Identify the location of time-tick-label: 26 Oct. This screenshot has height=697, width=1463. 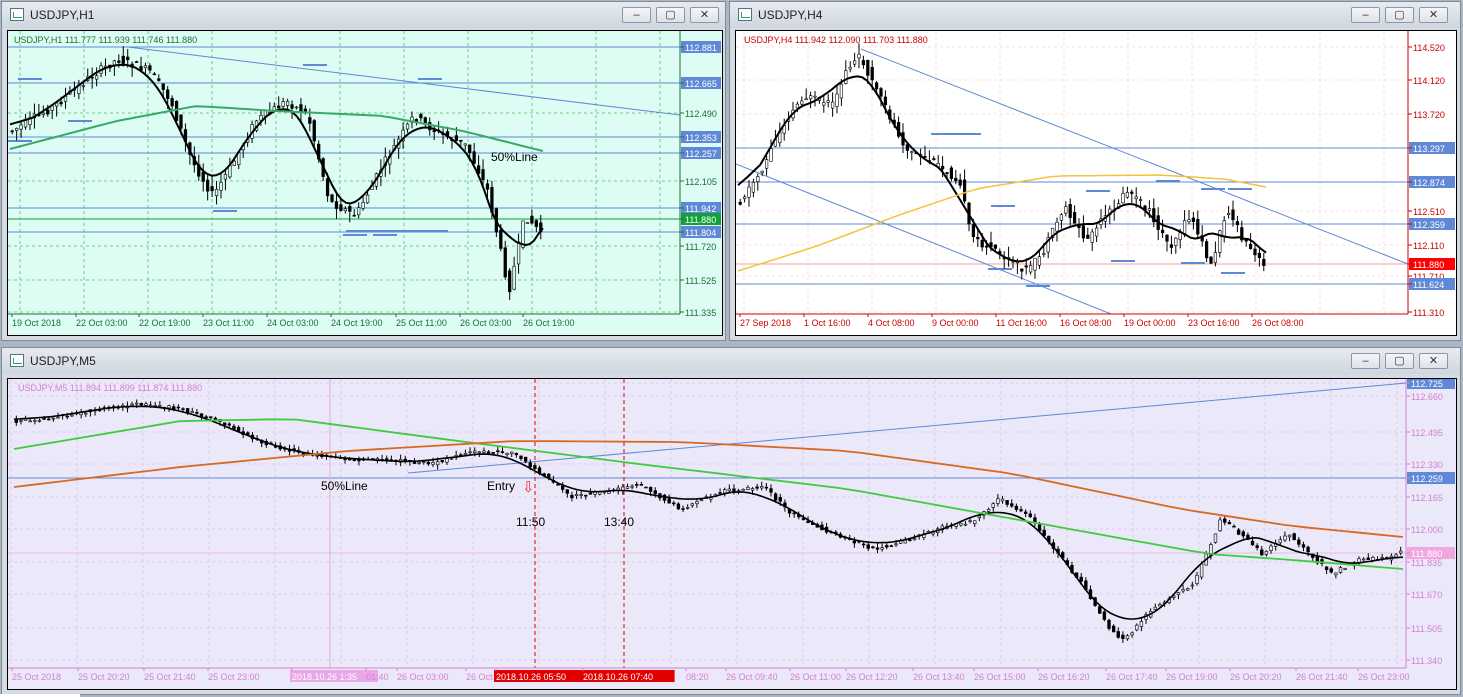
(479, 677).